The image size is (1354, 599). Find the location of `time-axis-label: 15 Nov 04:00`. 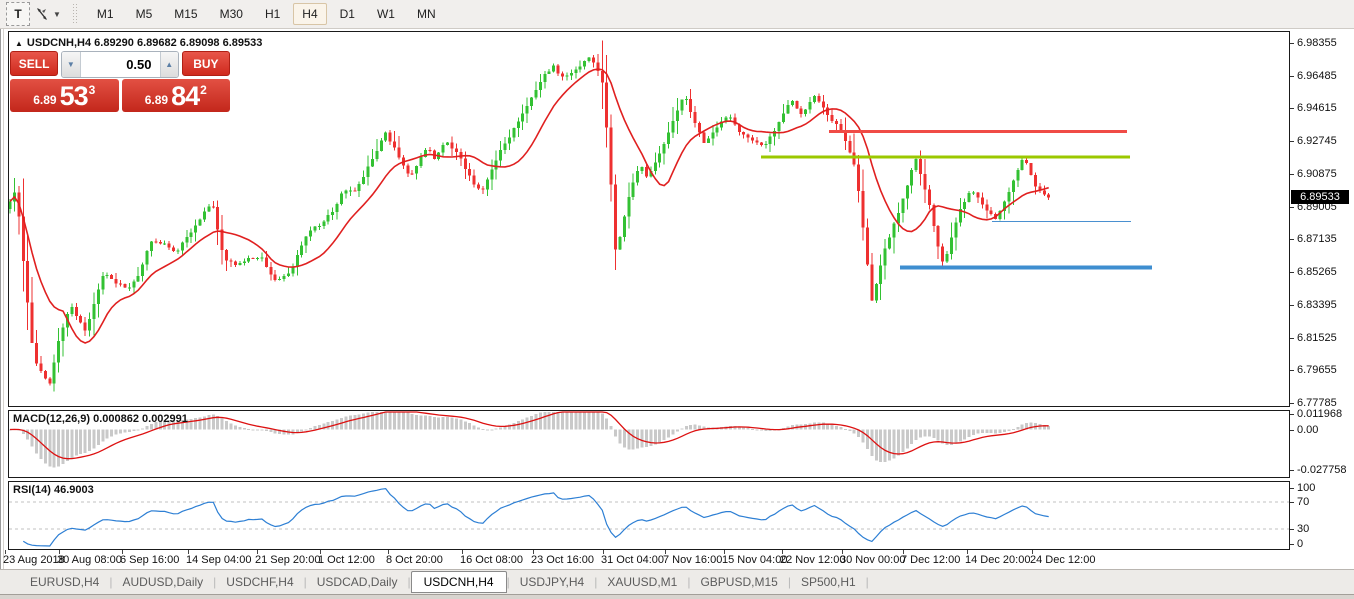

time-axis-label: 15 Nov 04:00 is located at coordinates (755, 560).